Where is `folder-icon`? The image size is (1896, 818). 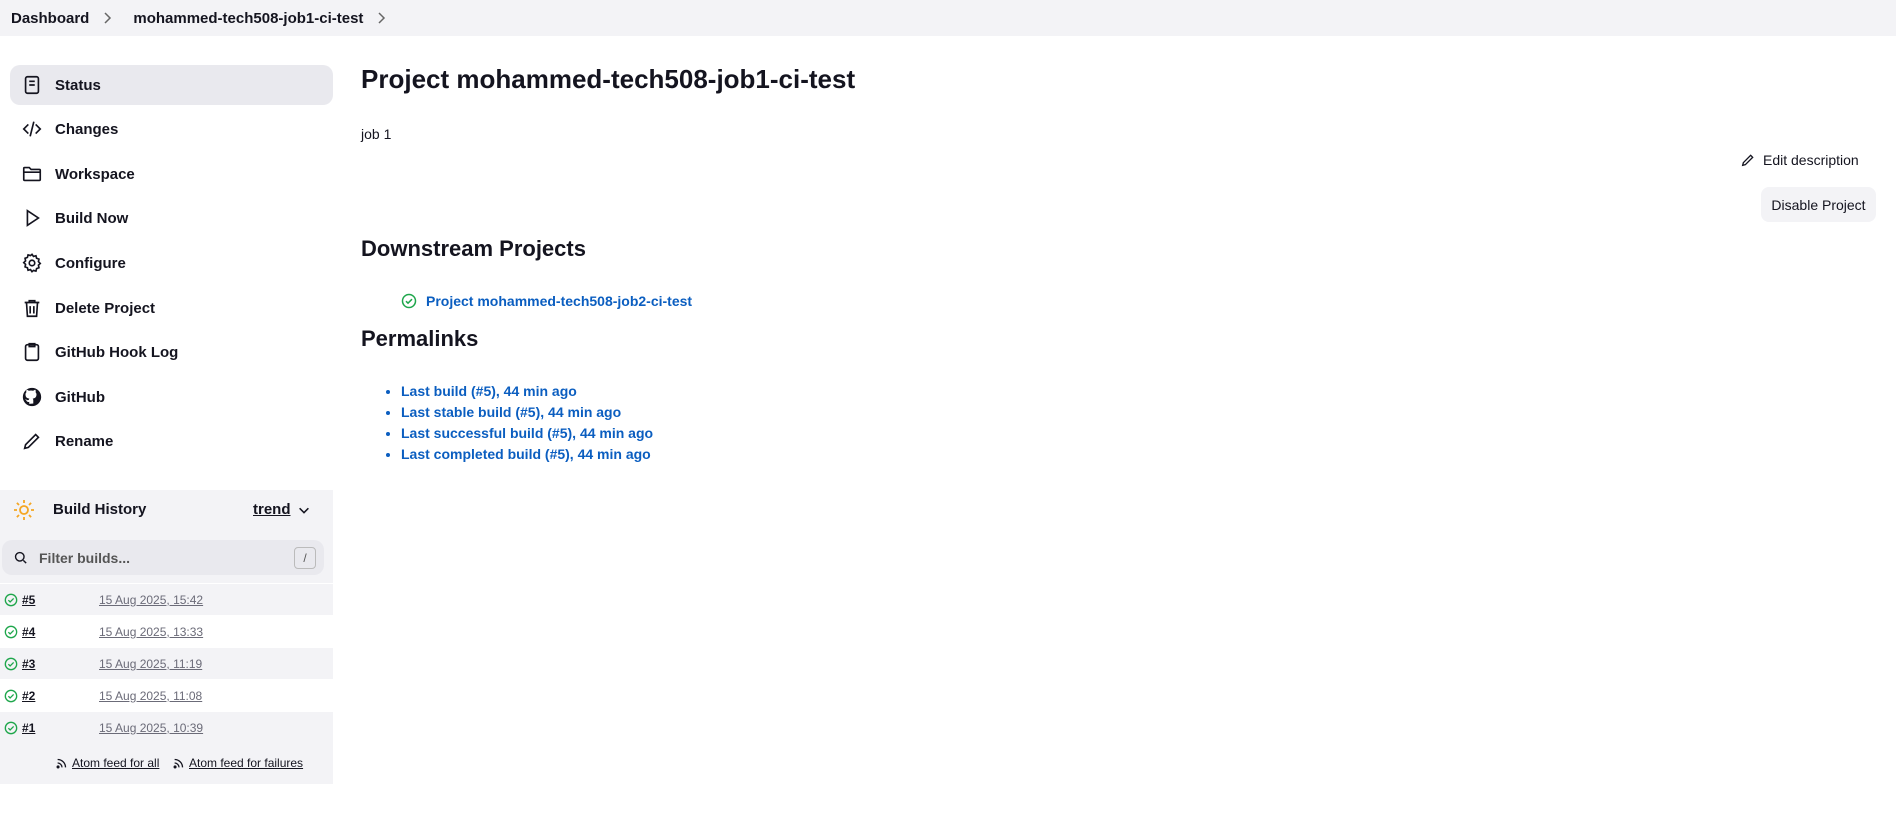 folder-icon is located at coordinates (32, 174).